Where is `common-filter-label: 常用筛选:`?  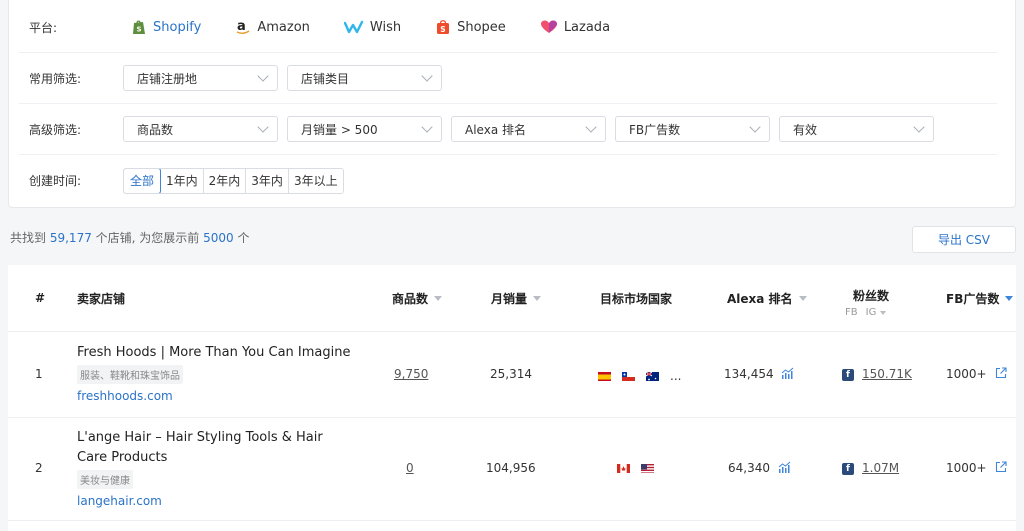 common-filter-label: 常用筛选: is located at coordinates (55, 78).